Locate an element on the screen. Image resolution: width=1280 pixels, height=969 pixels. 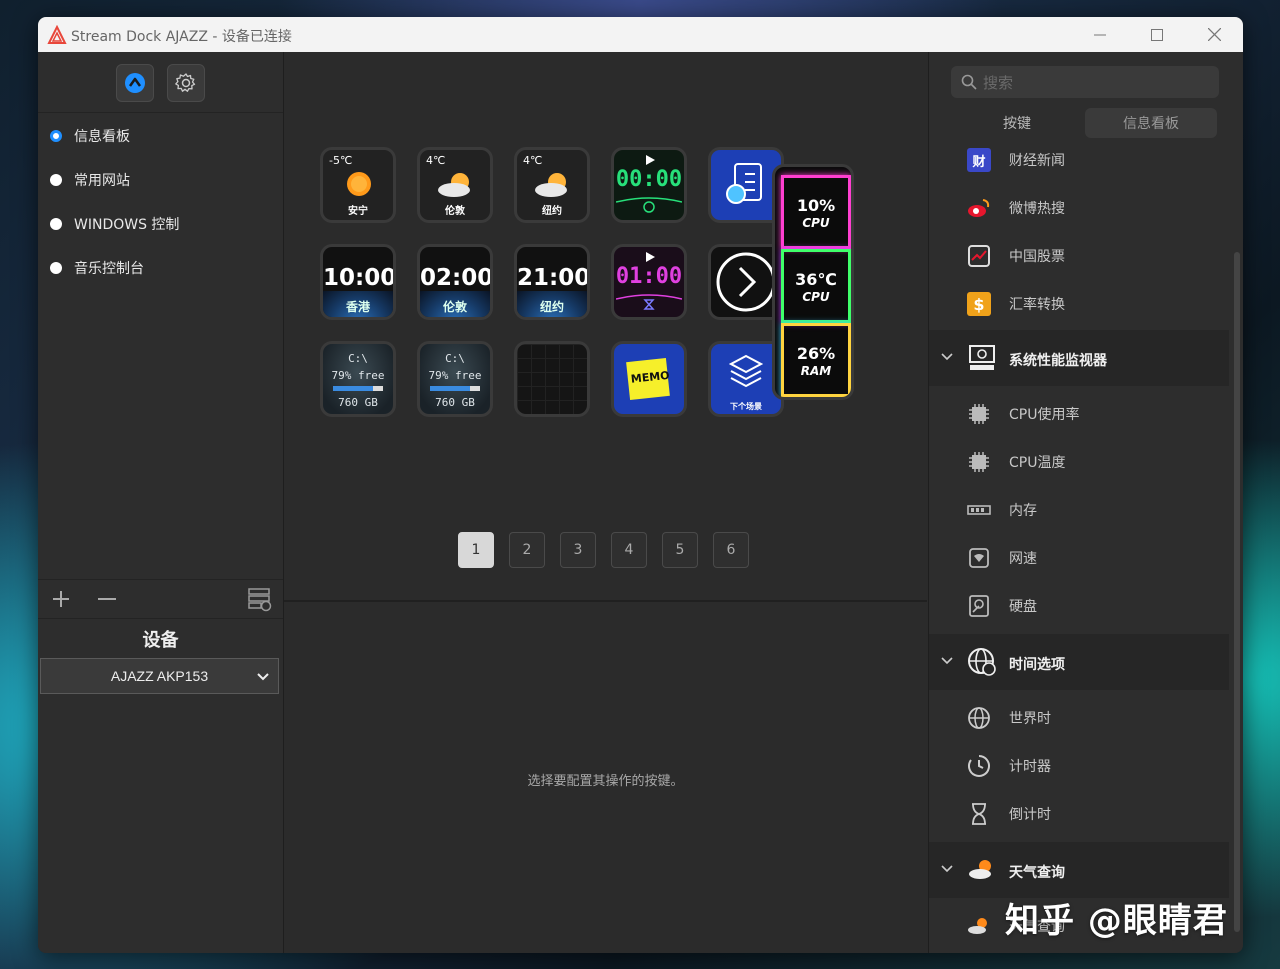
sun-icon is located at coordinates (359, 184).